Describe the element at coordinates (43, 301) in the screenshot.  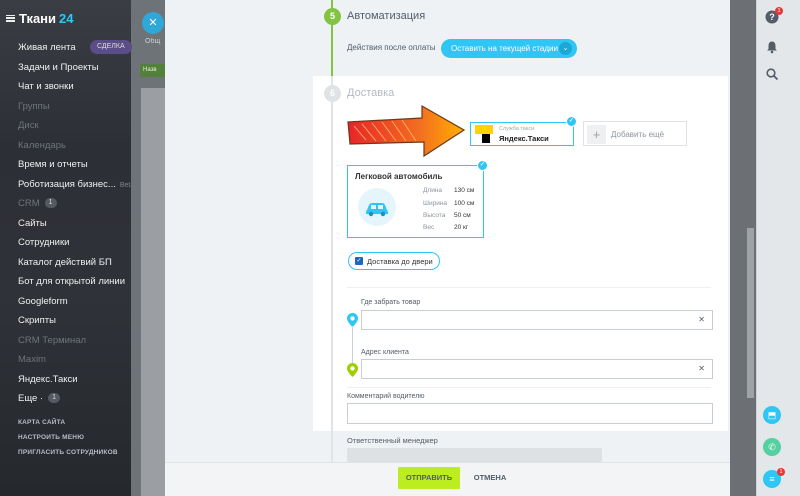
I see `menu-item-label: Googleform` at that location.